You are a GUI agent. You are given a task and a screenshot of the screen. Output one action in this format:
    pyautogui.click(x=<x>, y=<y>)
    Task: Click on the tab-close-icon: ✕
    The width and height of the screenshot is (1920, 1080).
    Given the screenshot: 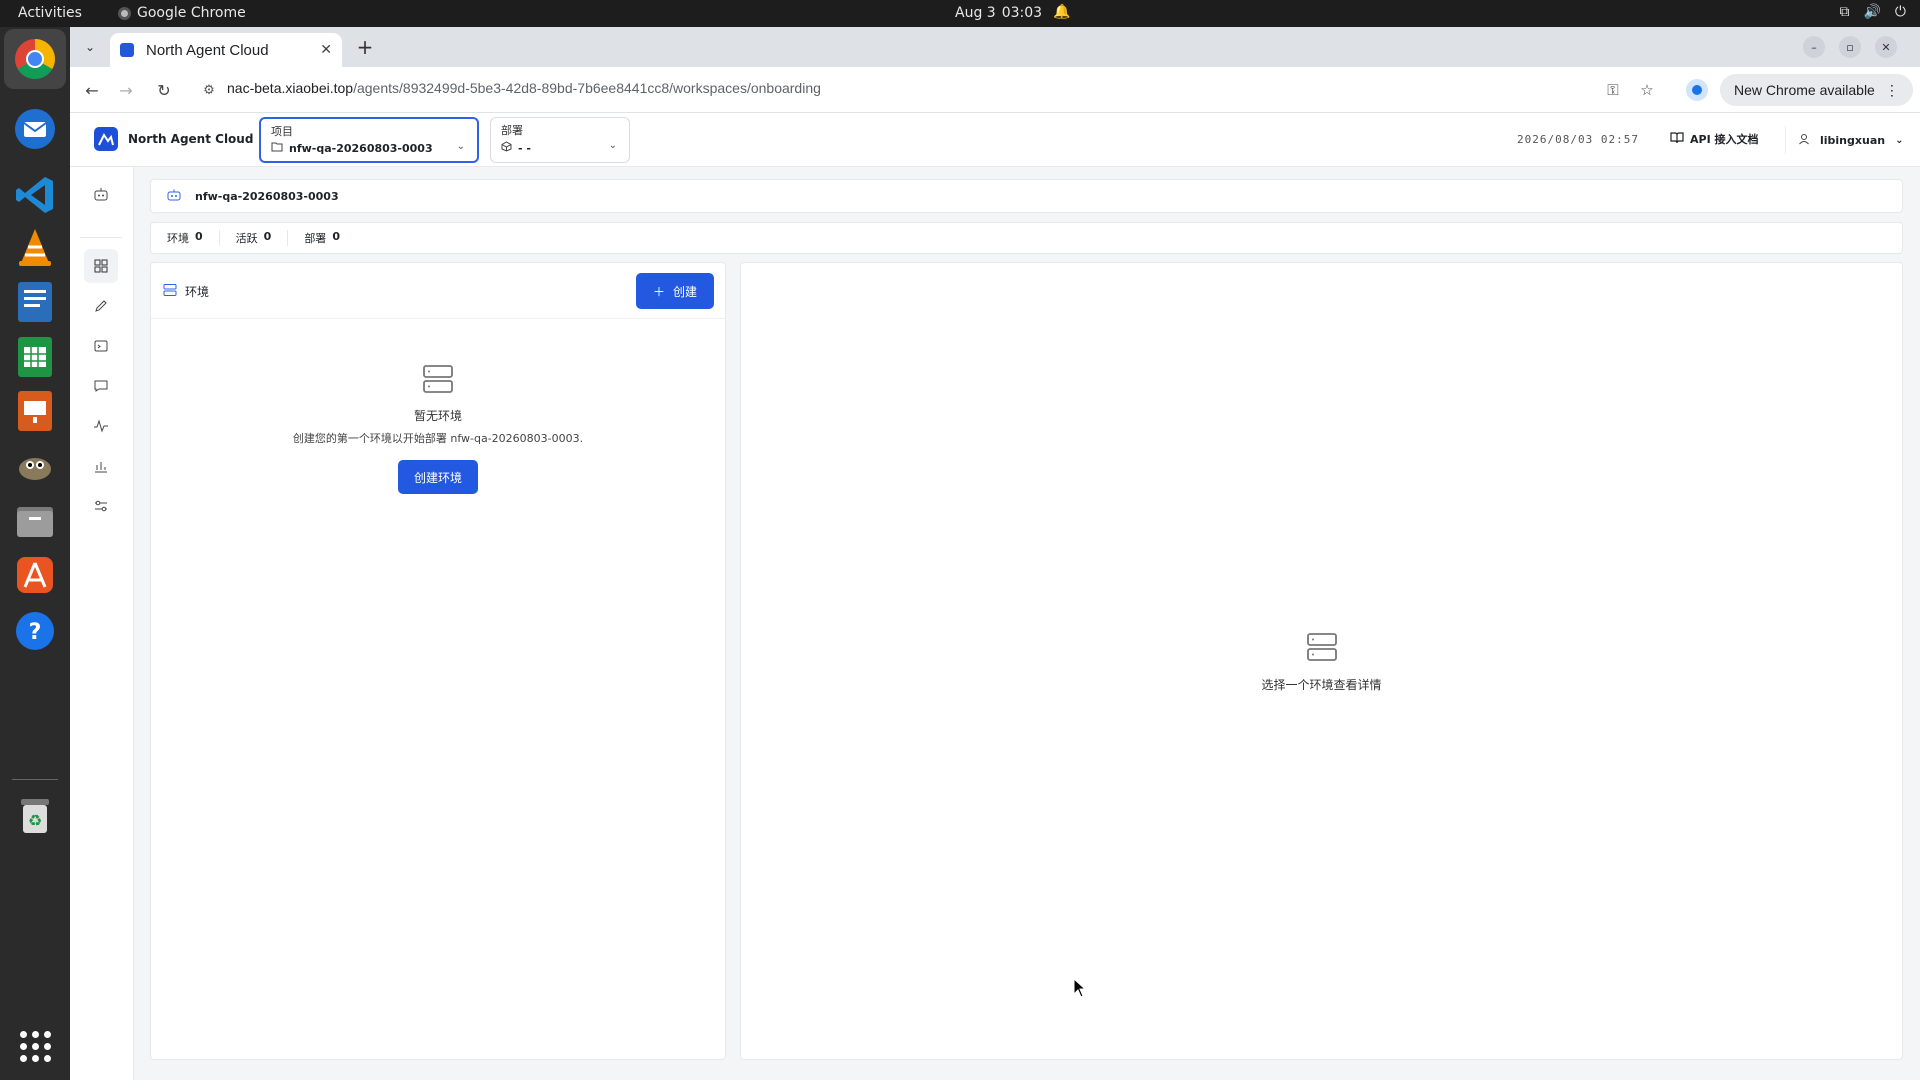 What is the action you would take?
    pyautogui.click(x=326, y=50)
    